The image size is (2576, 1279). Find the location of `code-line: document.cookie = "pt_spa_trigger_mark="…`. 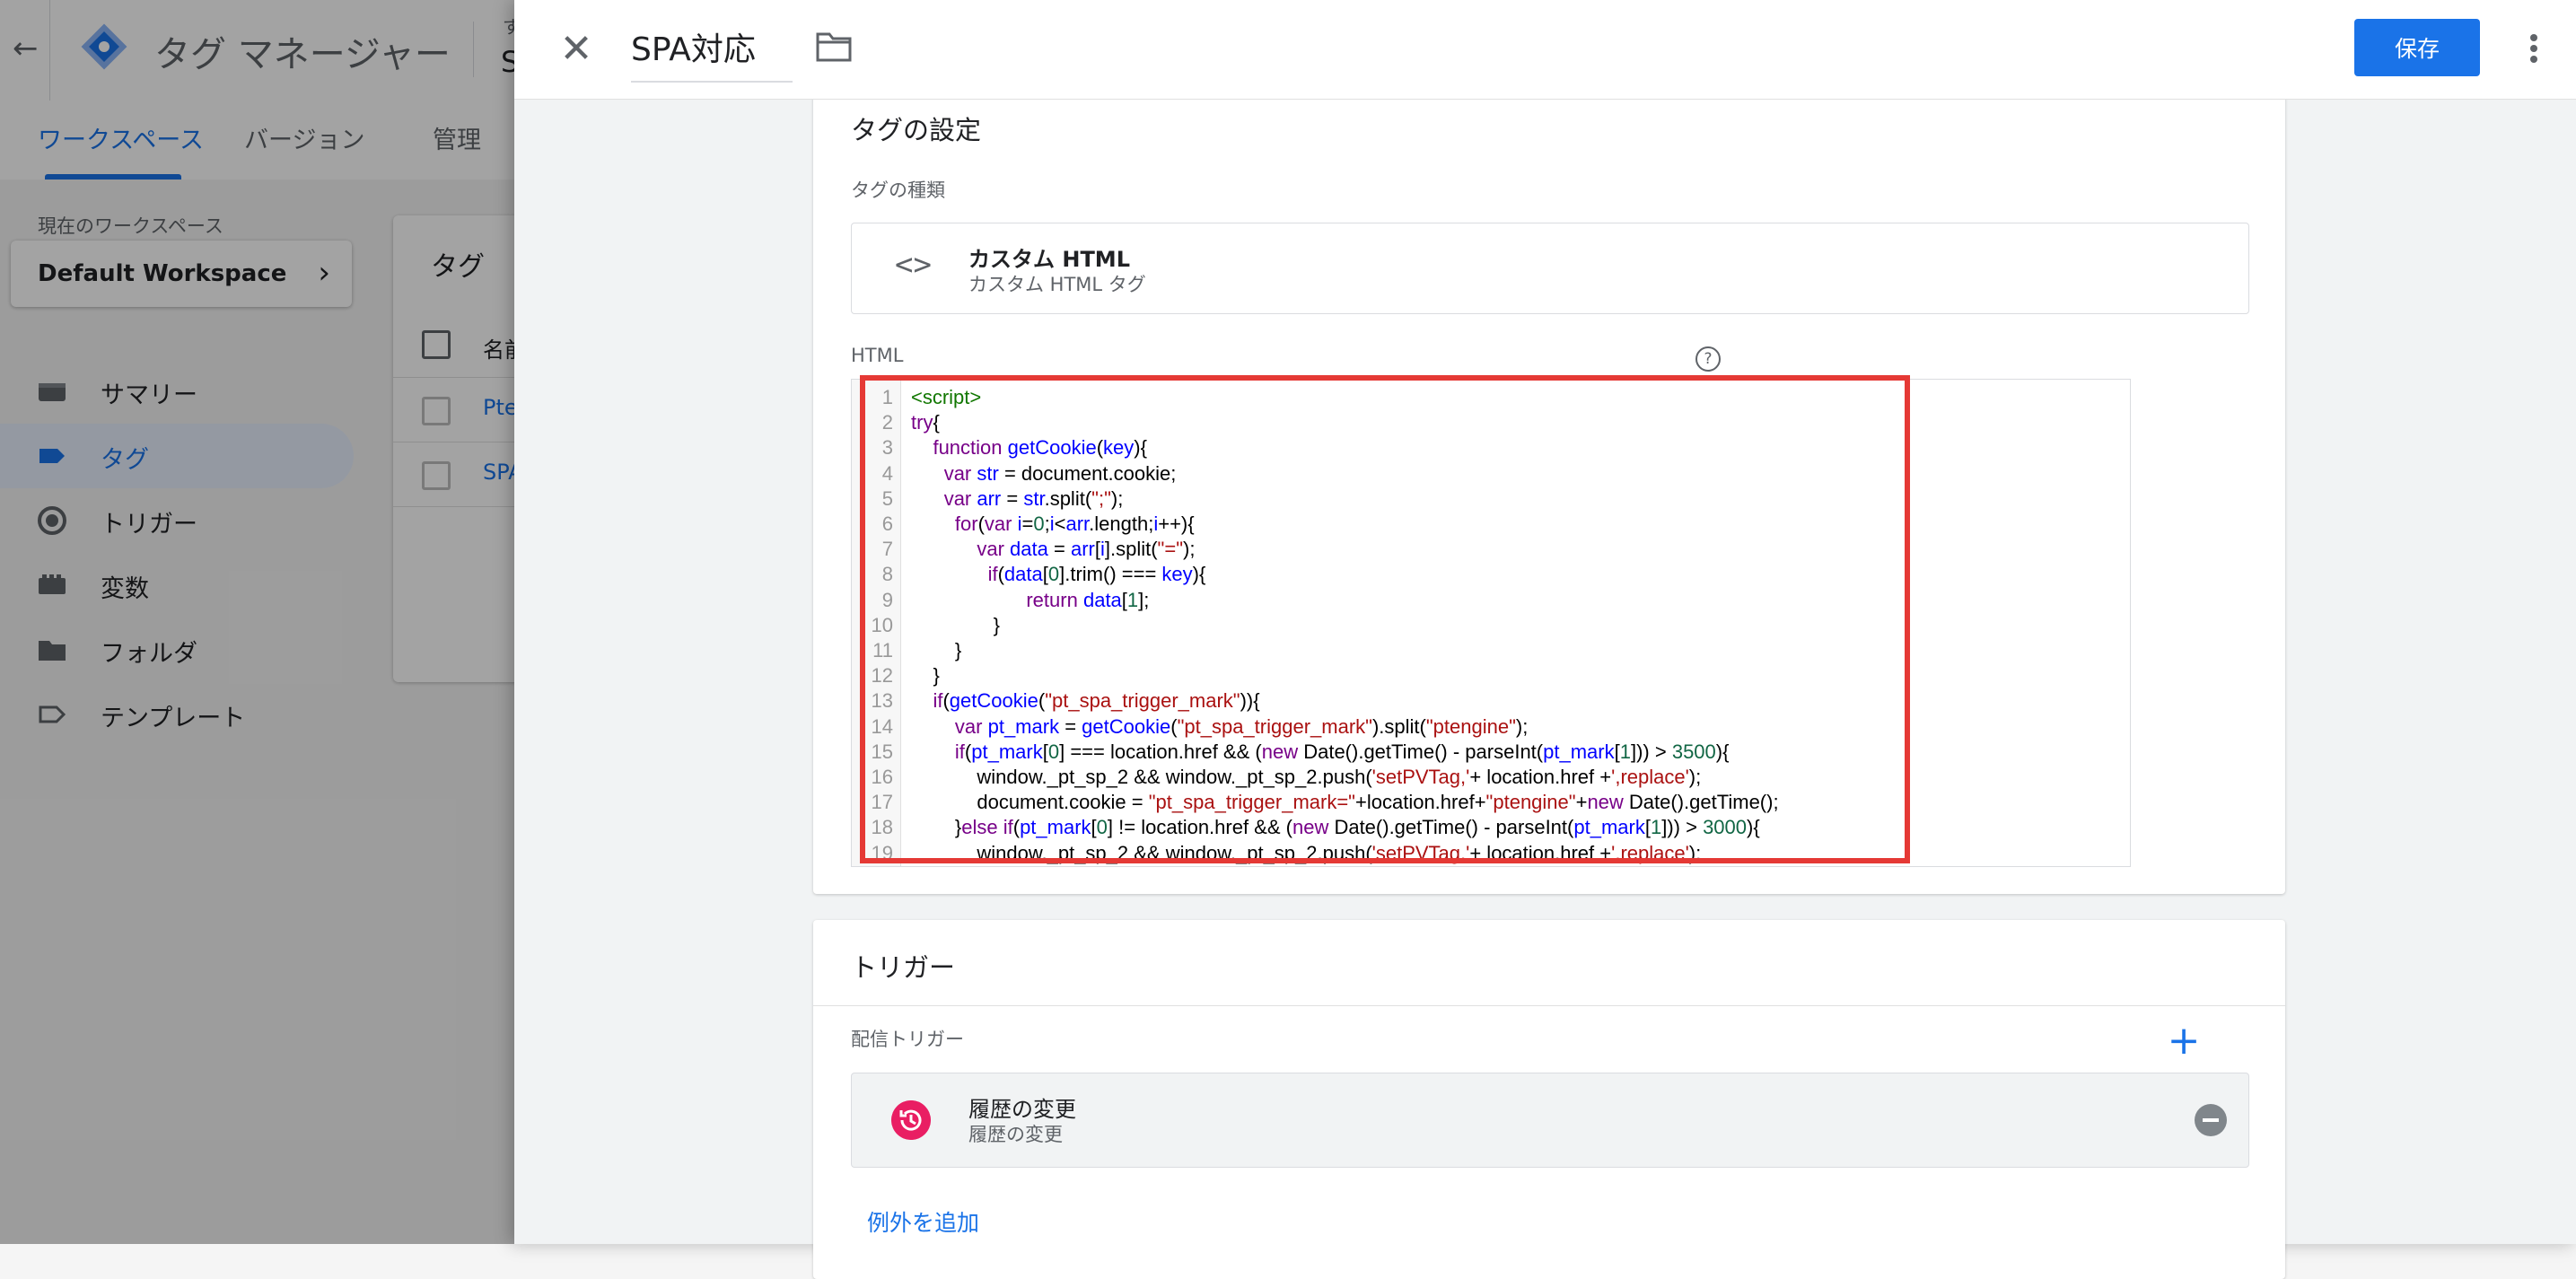

code-line: document.cookie = "pt_spa_trigger_mark="… is located at coordinates (1344, 802).